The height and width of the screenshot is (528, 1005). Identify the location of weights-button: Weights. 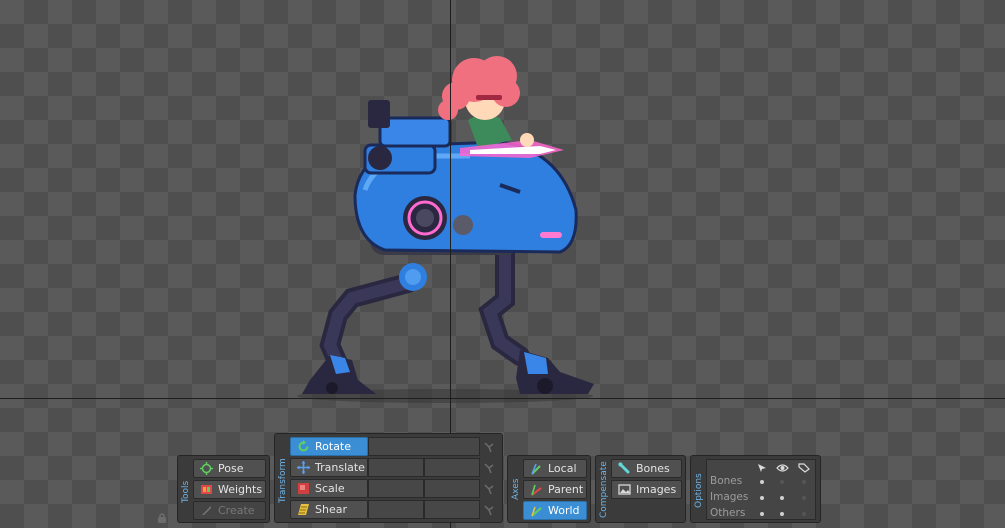
(229, 489).